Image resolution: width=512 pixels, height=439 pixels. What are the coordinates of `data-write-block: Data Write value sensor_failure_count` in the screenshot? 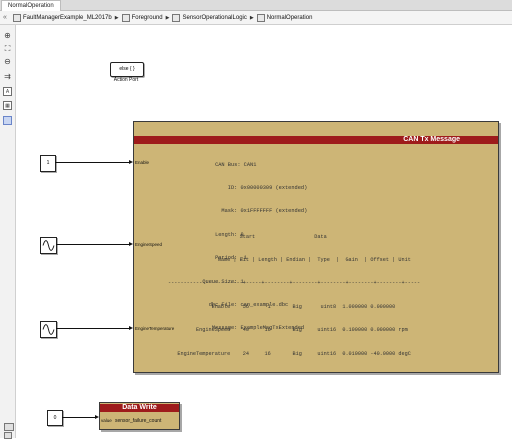 It's located at (139, 416).